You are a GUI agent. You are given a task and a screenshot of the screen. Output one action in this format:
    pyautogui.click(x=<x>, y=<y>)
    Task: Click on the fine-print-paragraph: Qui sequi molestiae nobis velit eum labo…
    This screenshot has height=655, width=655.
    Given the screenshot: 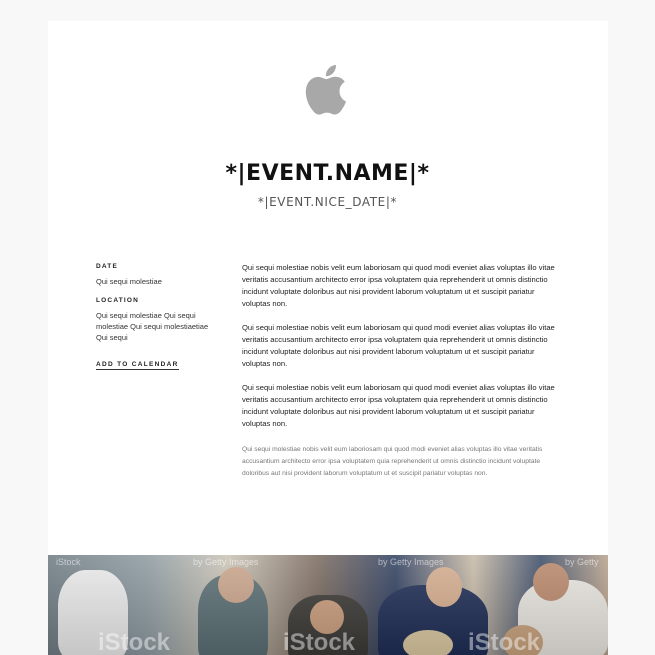 What is the action you would take?
    pyautogui.click(x=392, y=461)
    